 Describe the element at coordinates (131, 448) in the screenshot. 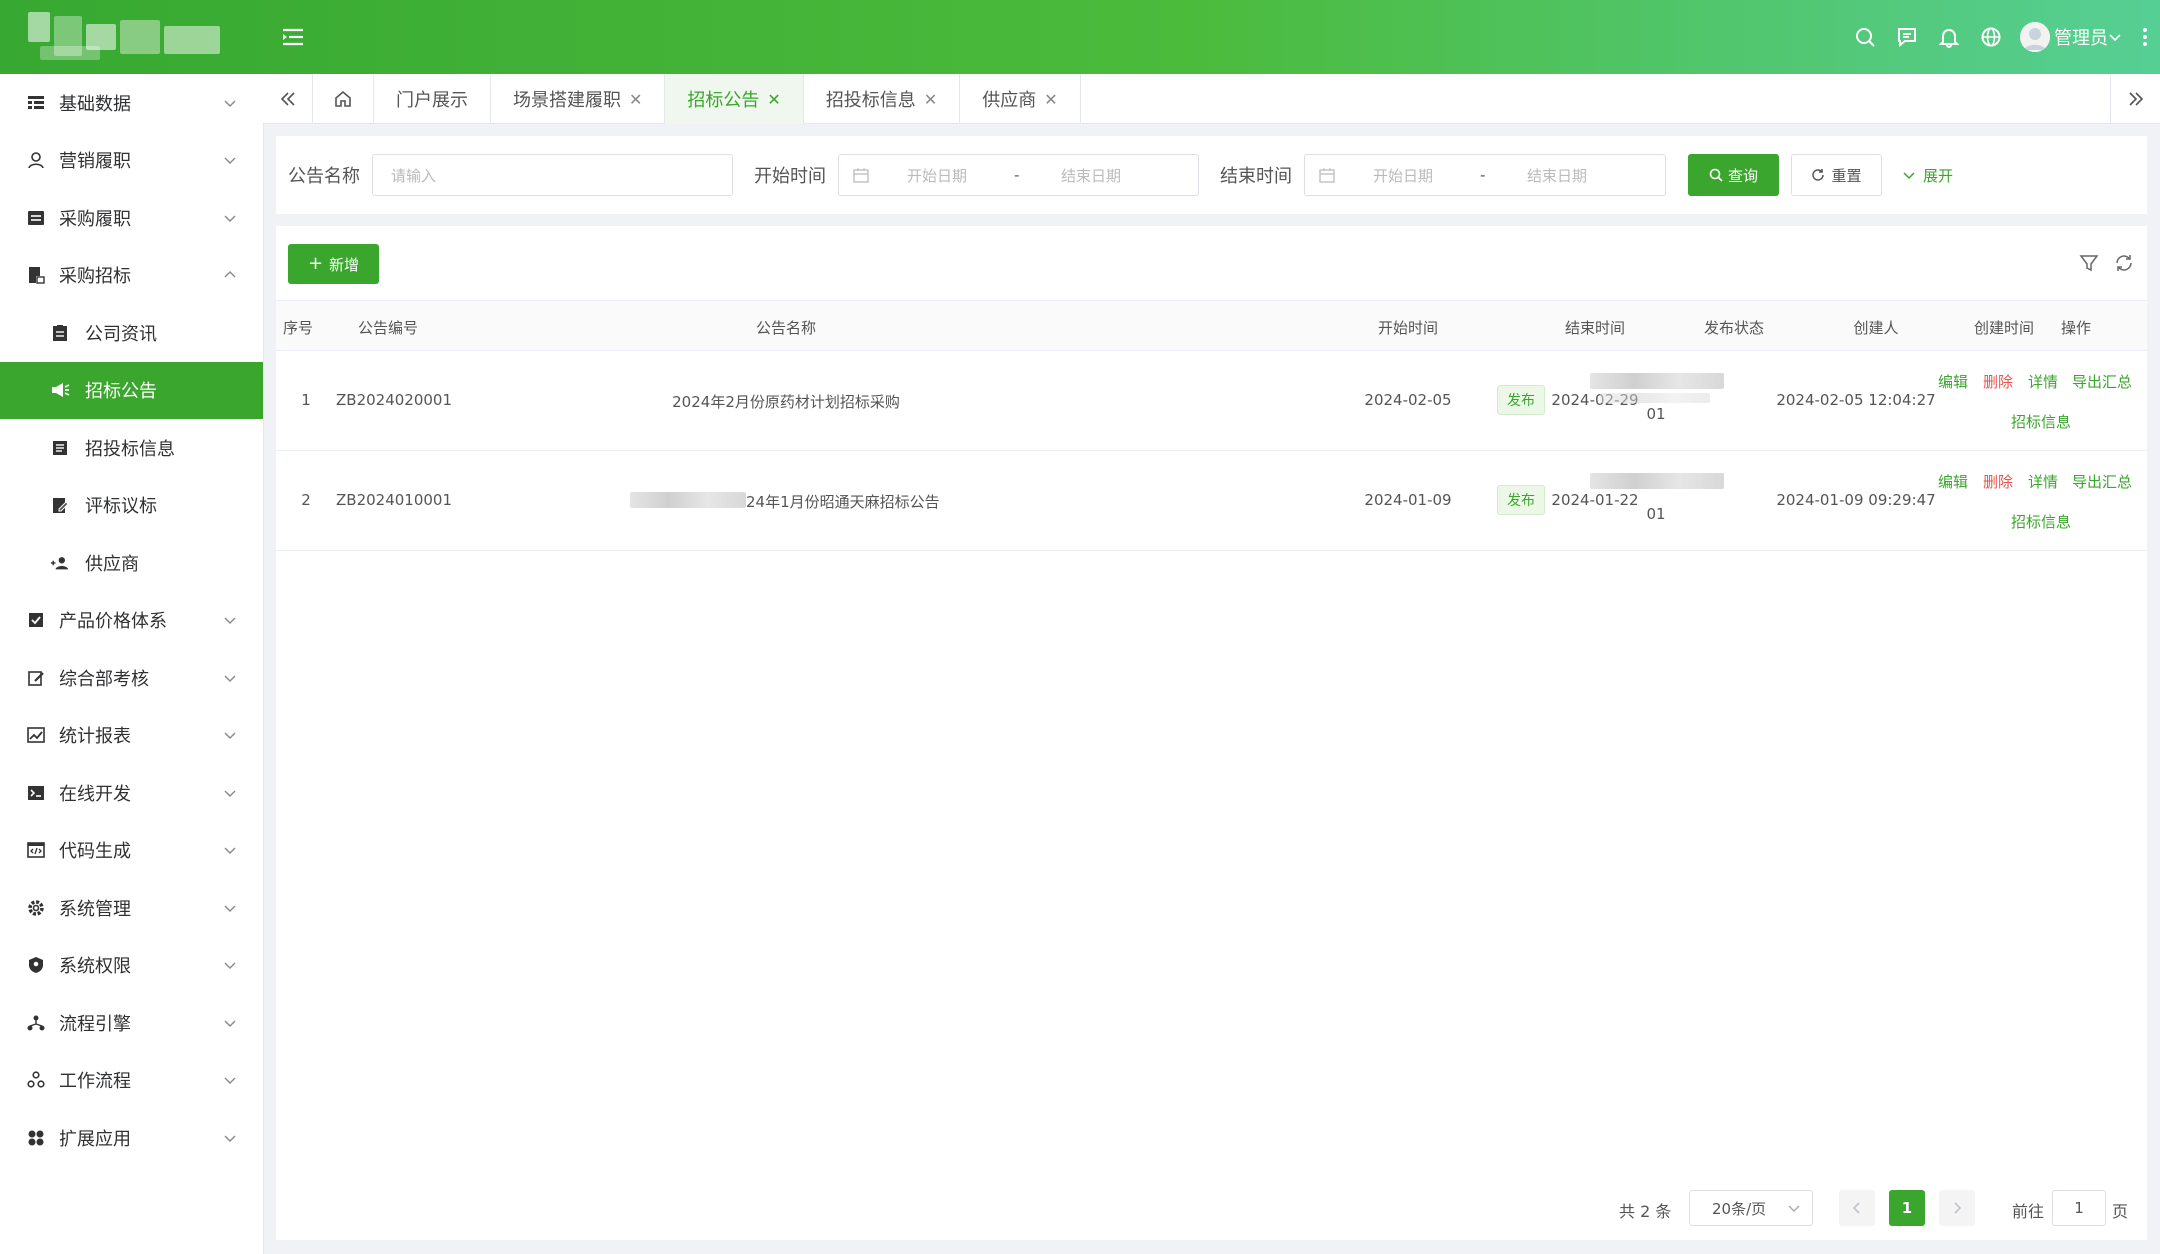

I see `sidebar-item-bid-info: 招投标信息` at that location.